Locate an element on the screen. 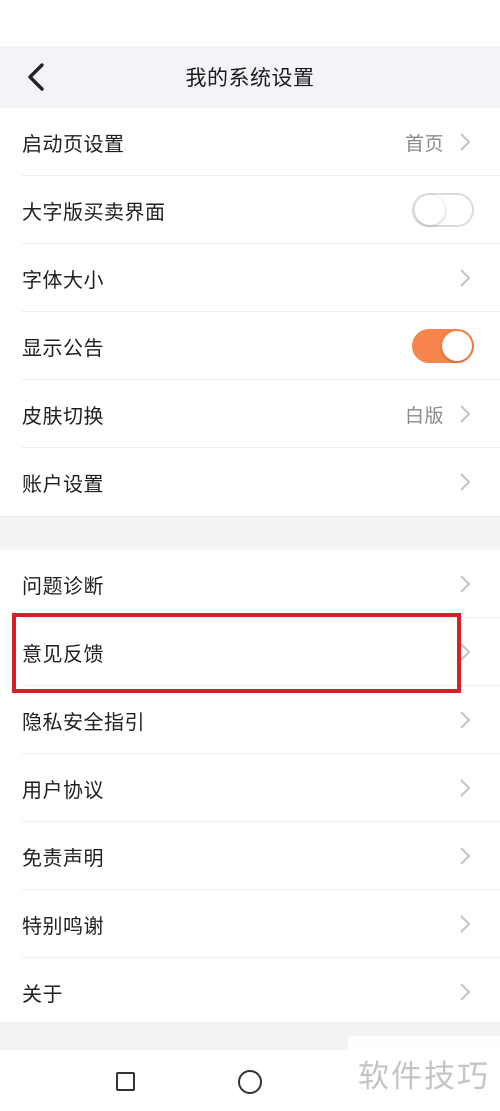 This screenshot has width=500, height=1111. section-divider is located at coordinates (250, 533).